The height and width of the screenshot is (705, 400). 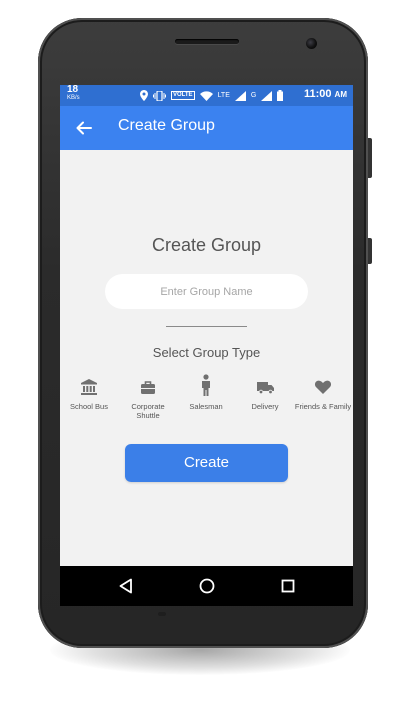 I want to click on briefcase-icon, so click(x=148, y=387).